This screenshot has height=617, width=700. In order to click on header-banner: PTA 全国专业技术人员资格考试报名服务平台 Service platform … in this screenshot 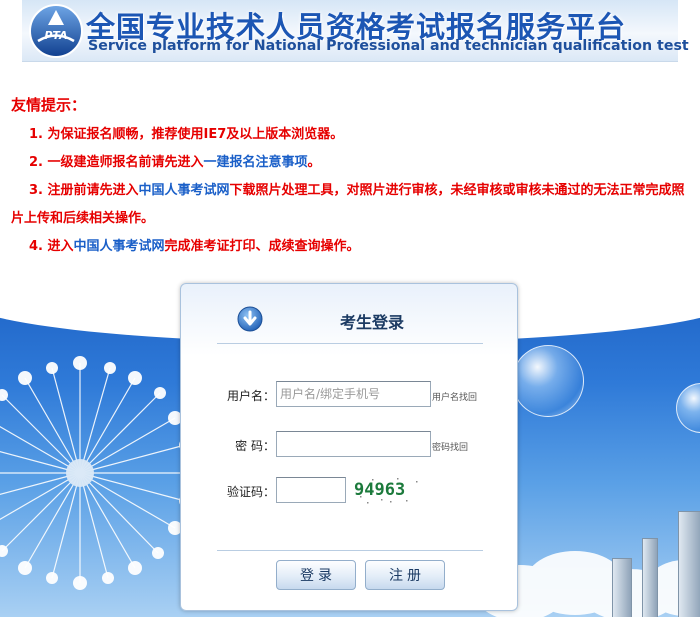, I will do `click(355, 31)`.